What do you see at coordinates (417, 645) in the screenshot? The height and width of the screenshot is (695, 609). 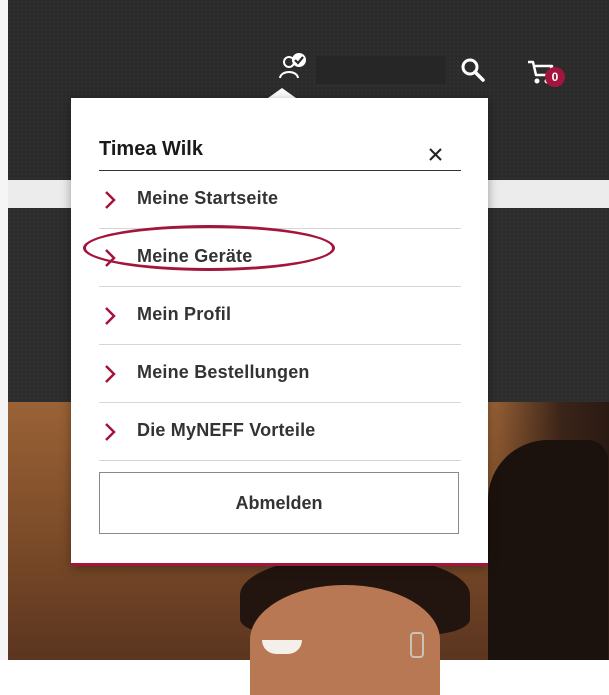 I see `hero-photo-earring` at bounding box center [417, 645].